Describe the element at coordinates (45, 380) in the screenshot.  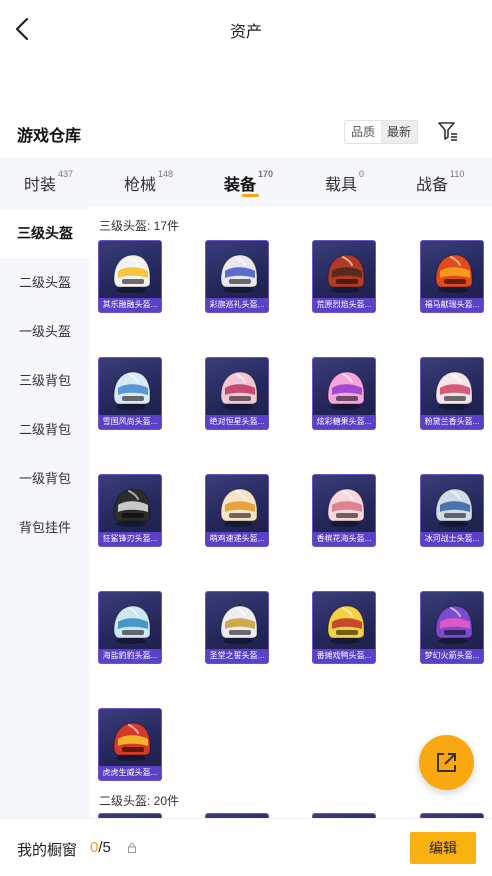
I see `sidebar-item-level3-backpack: 三级背包` at that location.